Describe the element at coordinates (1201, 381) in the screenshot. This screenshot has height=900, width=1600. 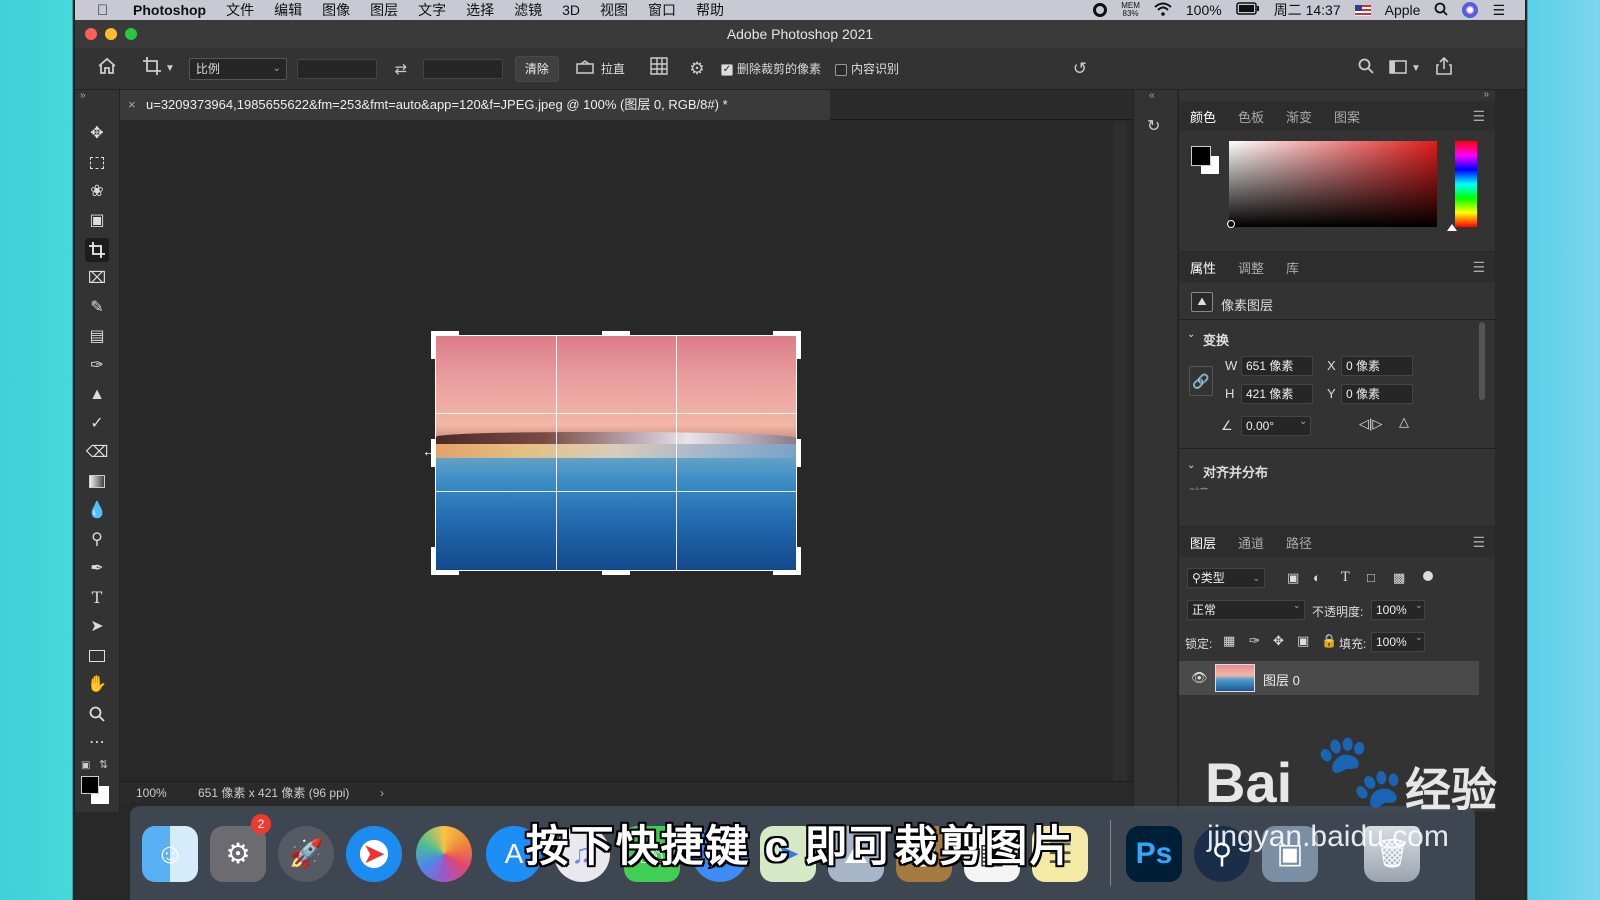
I see `link-dimensions-icon: 🔗` at that location.